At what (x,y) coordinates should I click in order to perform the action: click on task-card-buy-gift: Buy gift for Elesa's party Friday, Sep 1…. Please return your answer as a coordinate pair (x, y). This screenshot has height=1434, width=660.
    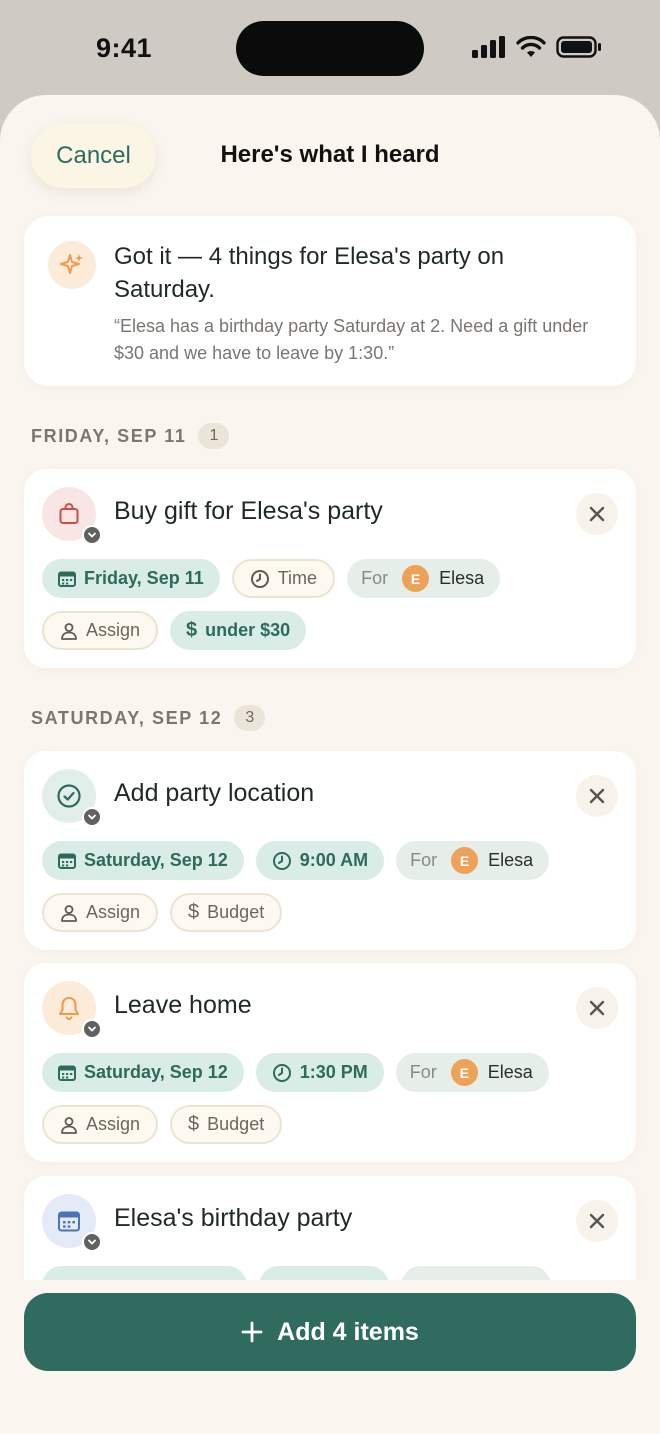
    Looking at the image, I should click on (330, 568).